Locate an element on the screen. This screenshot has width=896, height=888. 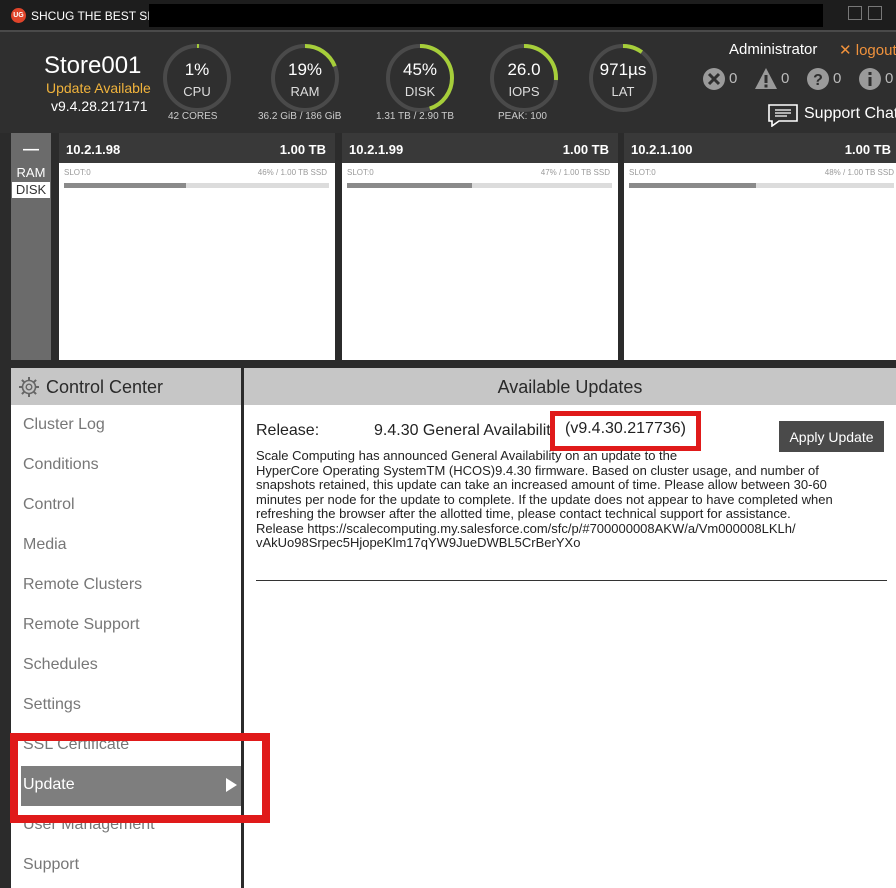
close-icon: ✕ is located at coordinates (845, 50).